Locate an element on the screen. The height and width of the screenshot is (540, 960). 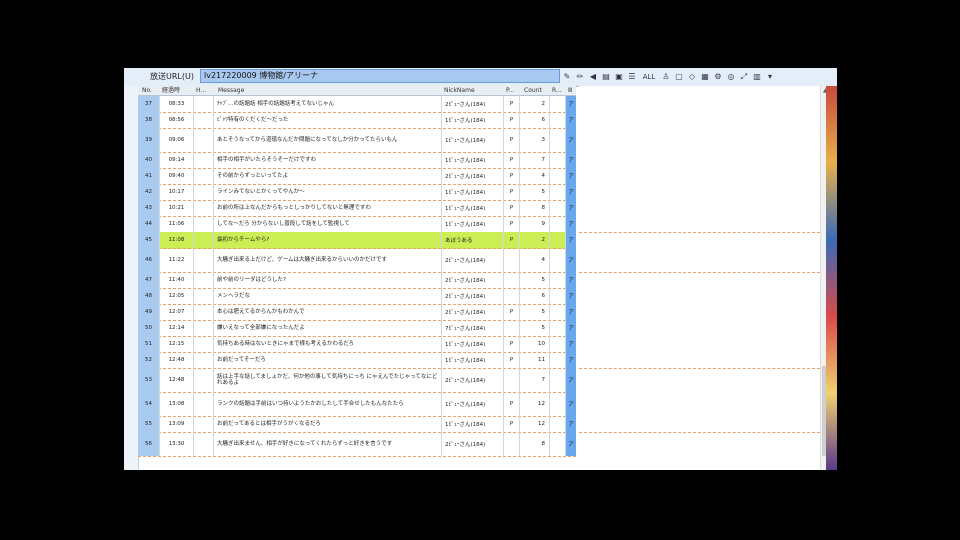
table-row: 50 12:14 嫌いえなって全部嫌になったんだよ 7ﾋﾟｭｰさん(184) 5 ア is located at coordinates (357, 328).